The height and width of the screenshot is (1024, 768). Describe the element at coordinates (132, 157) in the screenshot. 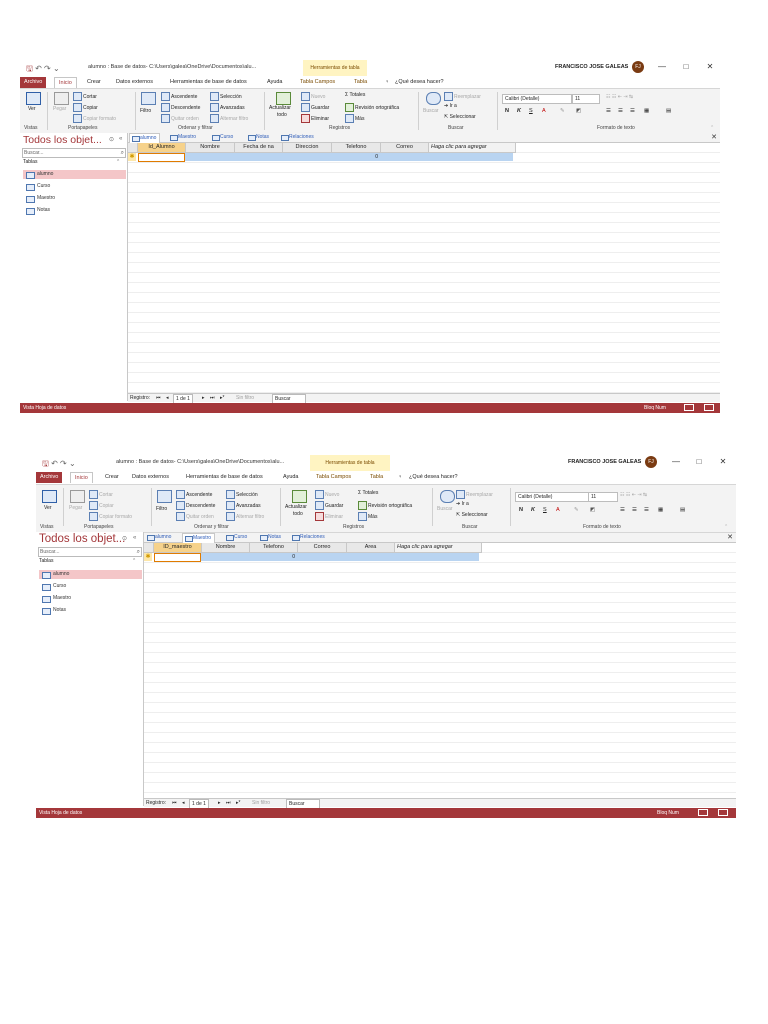

I see `new-record-selector: ✱` at that location.